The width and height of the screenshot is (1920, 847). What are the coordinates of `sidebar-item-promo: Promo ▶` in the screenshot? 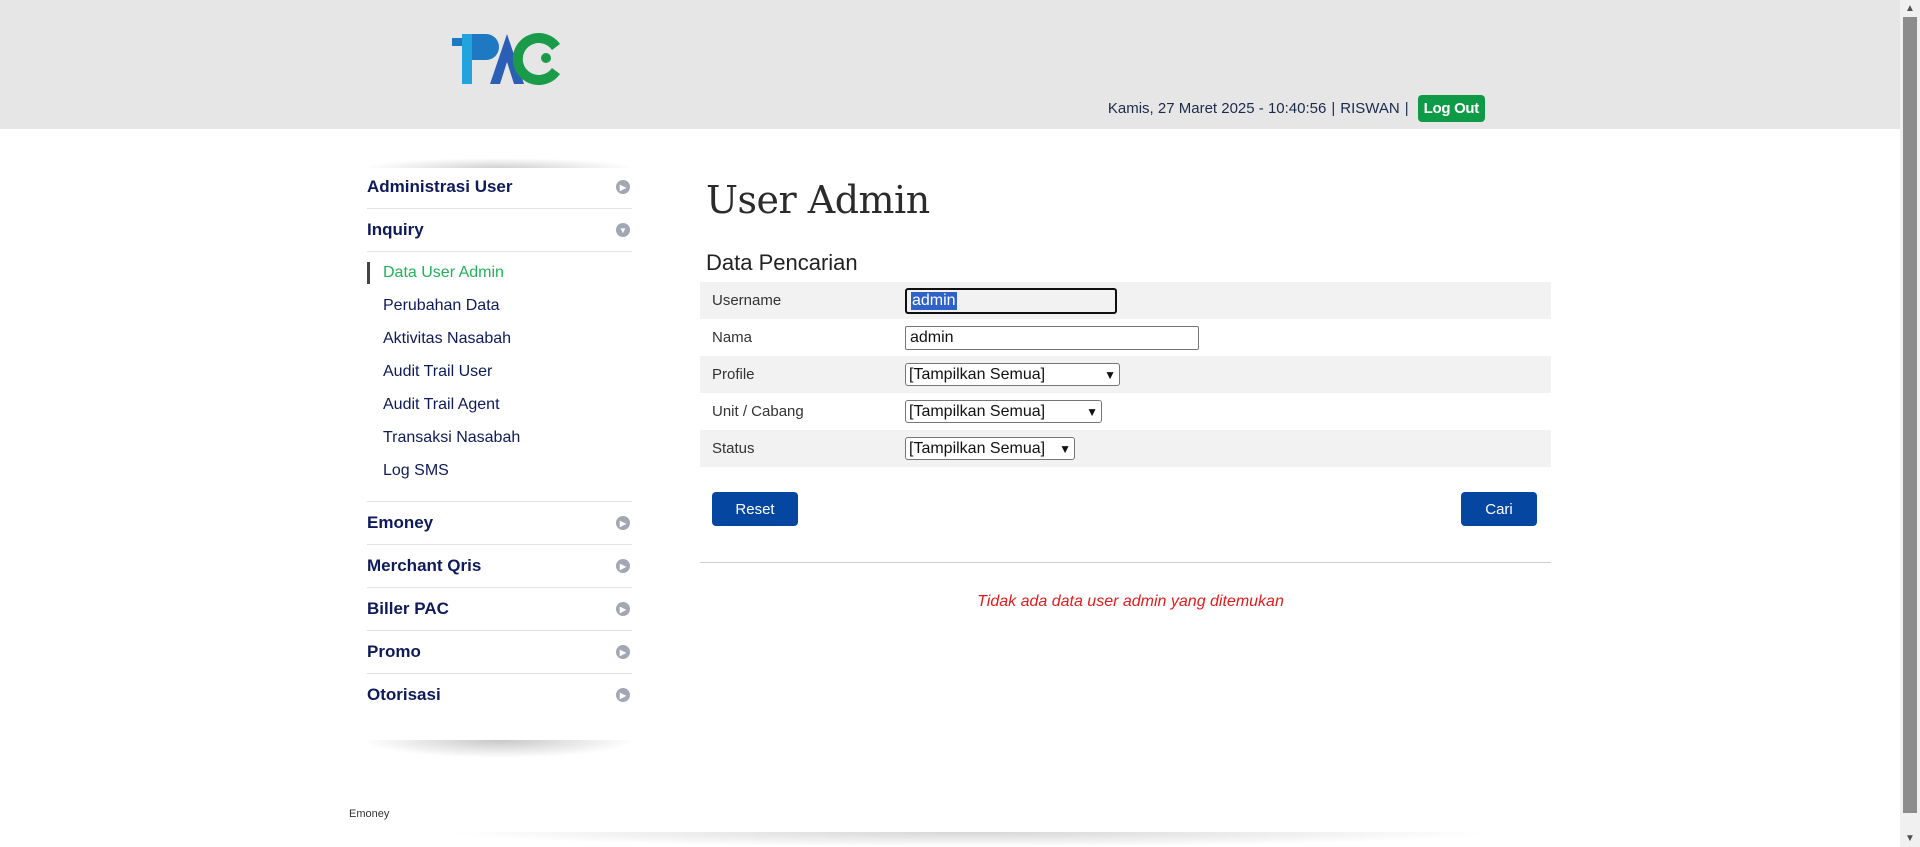 It's located at (499, 652).